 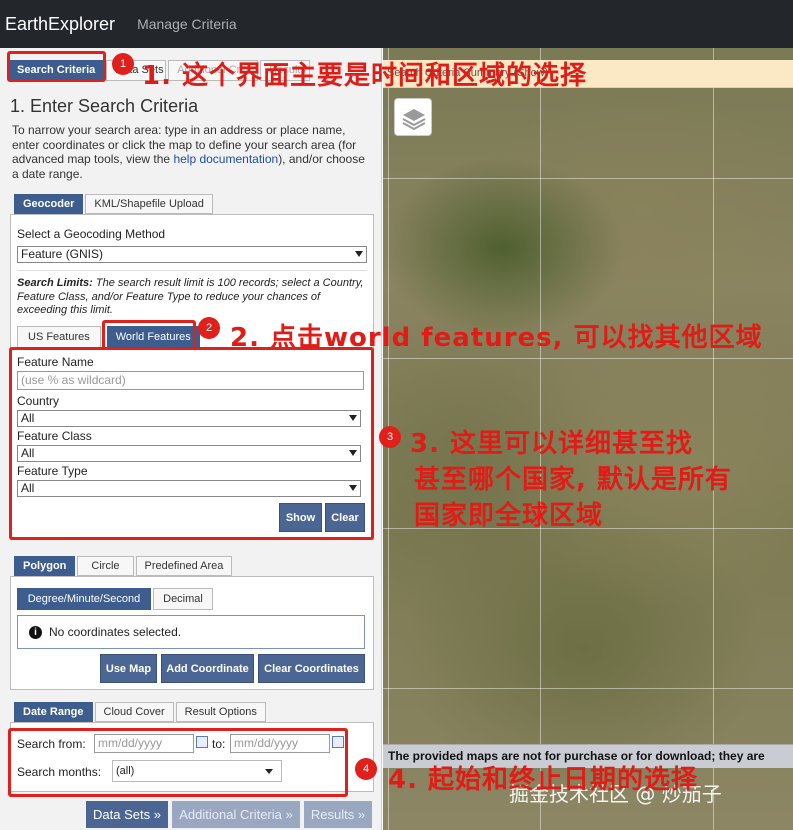 I want to click on annotation-step-3-line-1: 3. 这里可以详细甚至找, so click(x=552, y=444).